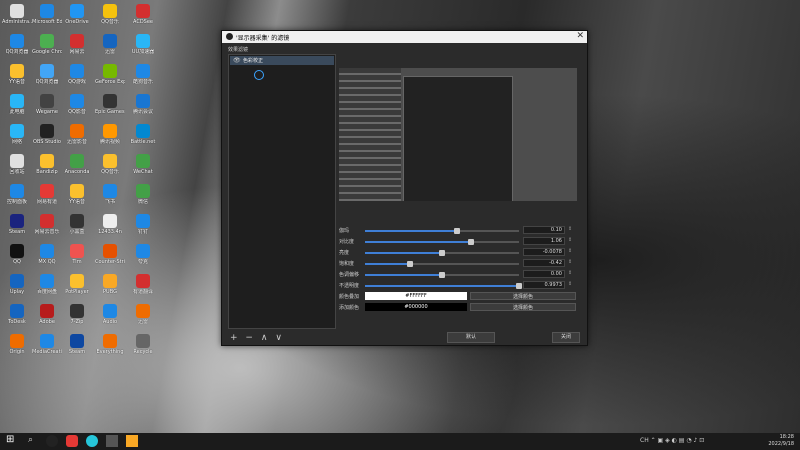  I want to click on folder-taskbar-icon, so click(132, 441).